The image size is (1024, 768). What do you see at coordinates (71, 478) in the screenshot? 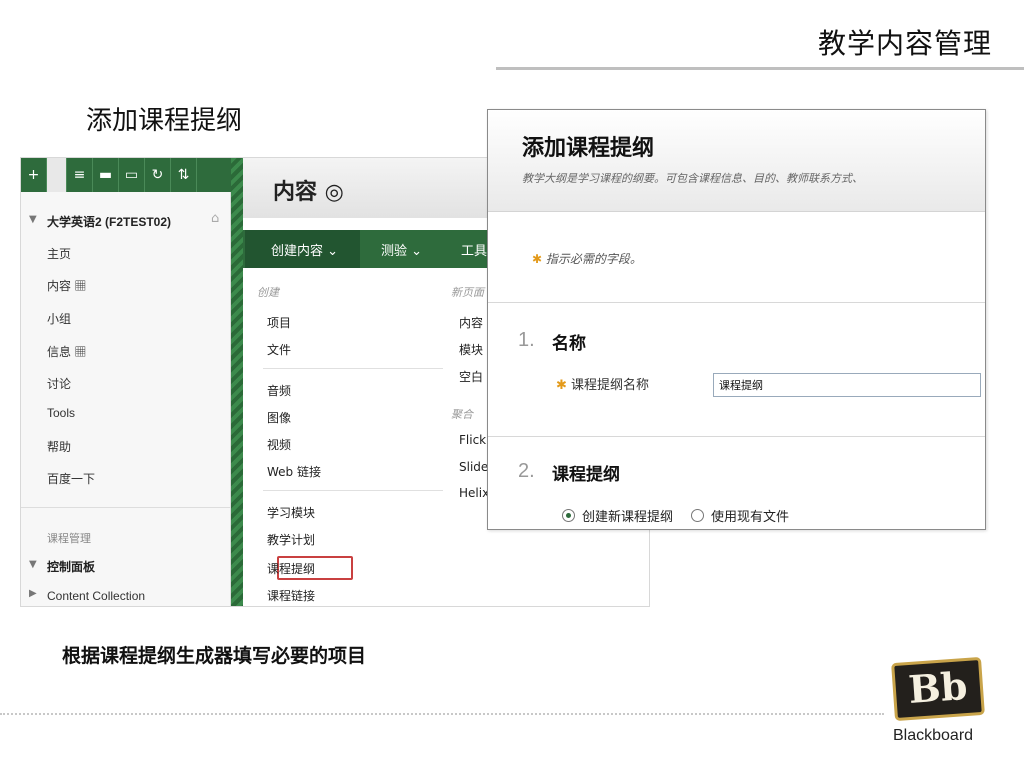
I see `sidebar-item-baidu: 百度一下` at bounding box center [71, 478].